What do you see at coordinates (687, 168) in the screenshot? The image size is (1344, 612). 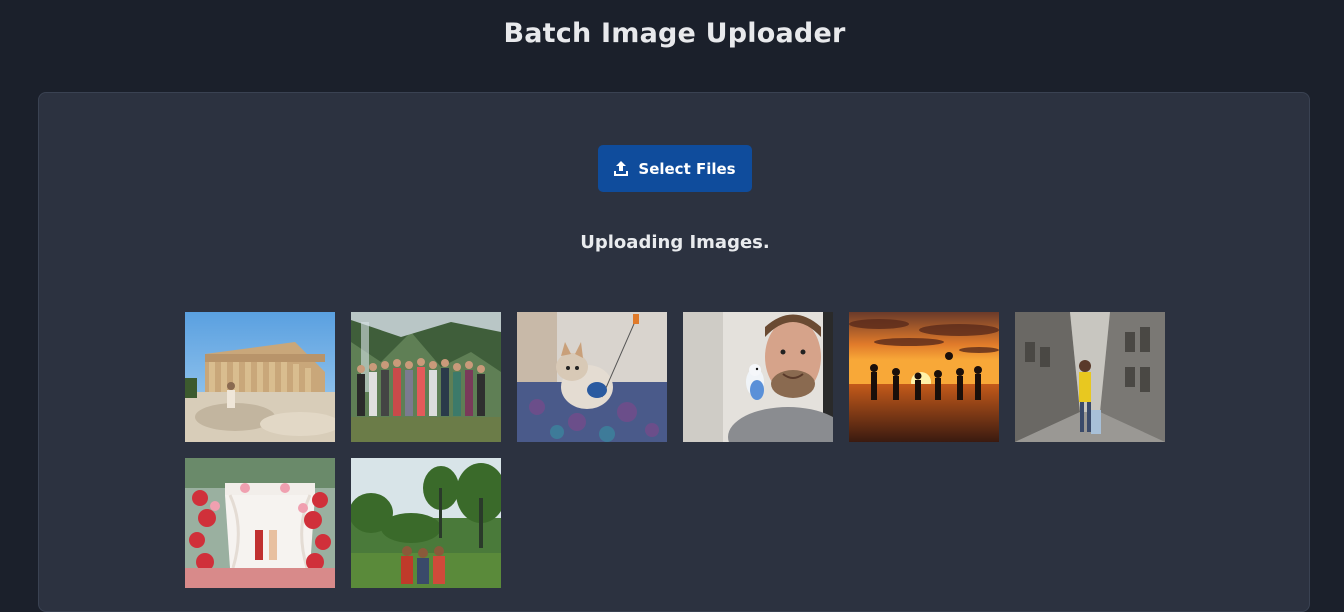 I see `select-files-label: Select Files` at bounding box center [687, 168].